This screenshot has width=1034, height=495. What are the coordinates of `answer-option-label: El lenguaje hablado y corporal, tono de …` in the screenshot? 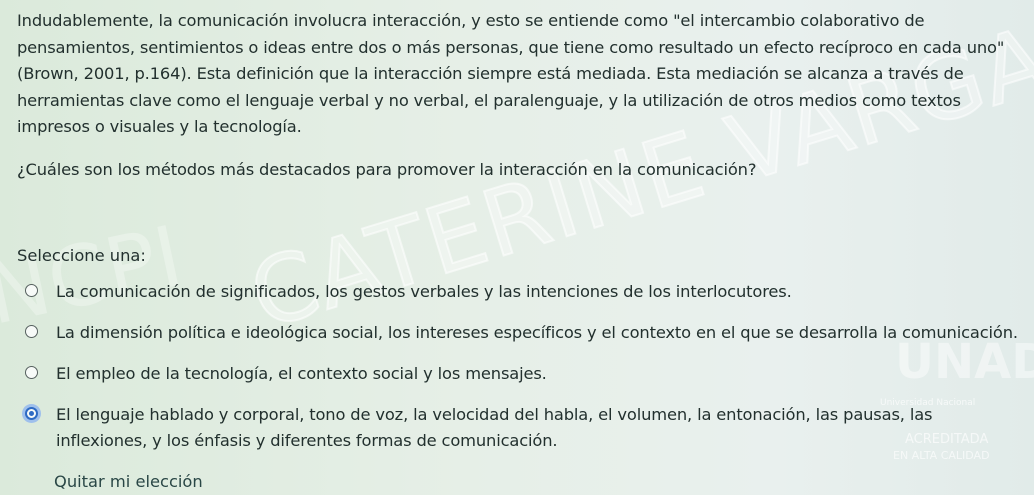 It's located at (494, 427).